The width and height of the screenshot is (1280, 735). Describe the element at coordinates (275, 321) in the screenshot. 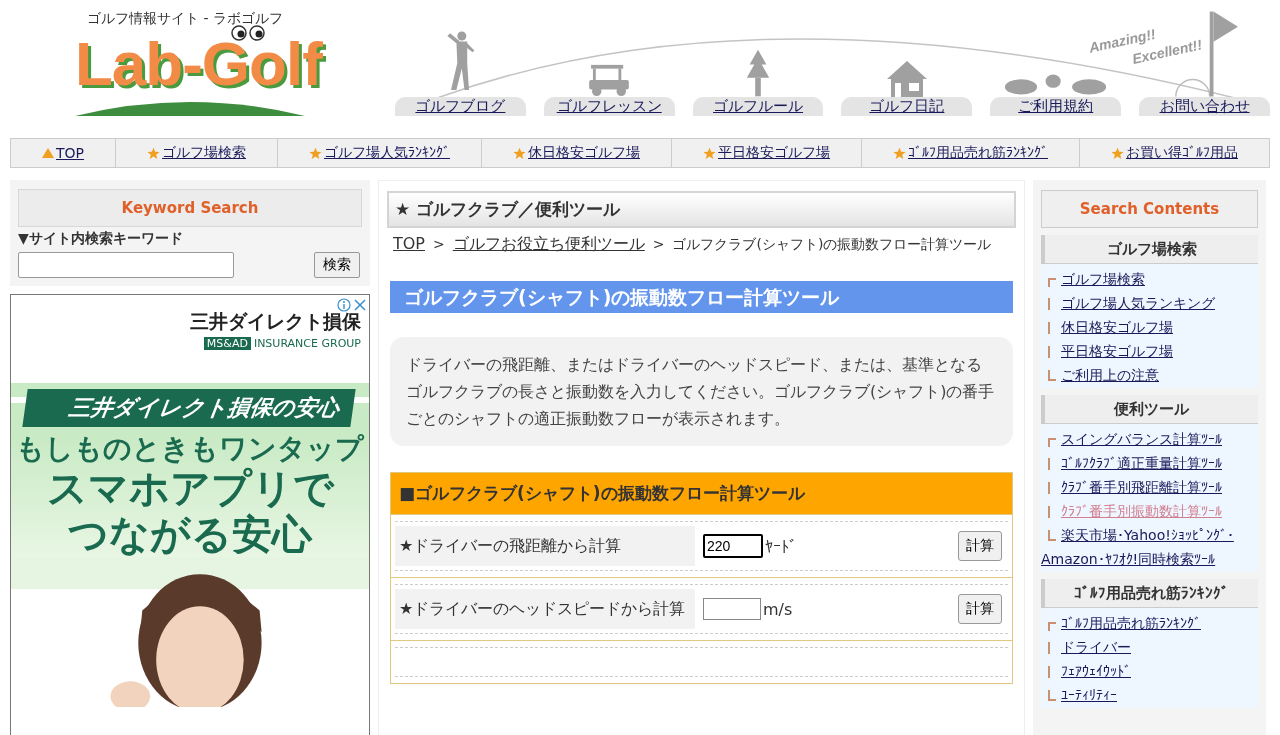

I see `ad-brand: 三井ダイレクト損保` at that location.